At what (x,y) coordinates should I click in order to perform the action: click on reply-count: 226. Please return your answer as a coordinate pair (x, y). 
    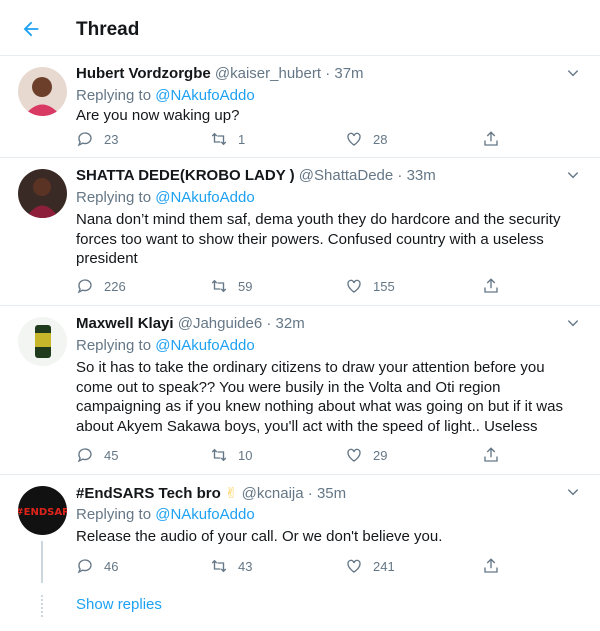
    Looking at the image, I should click on (115, 286).